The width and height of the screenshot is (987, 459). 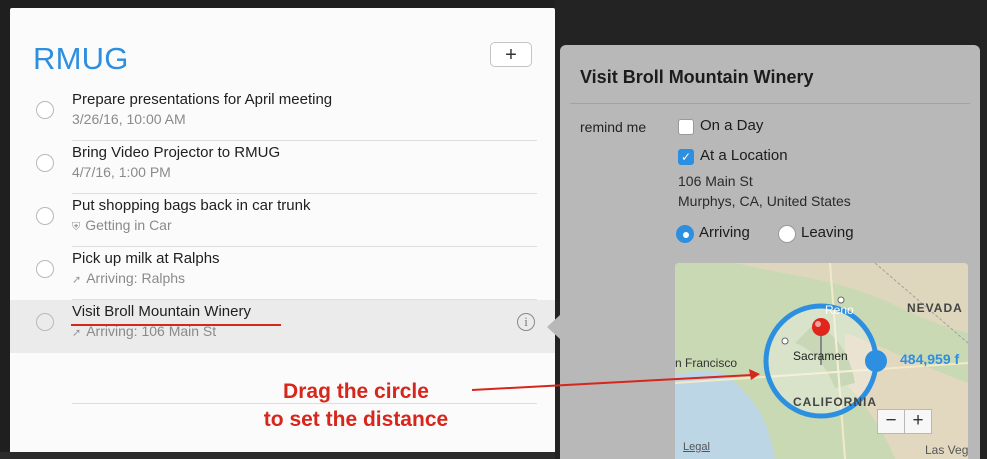 I want to click on leaving-radio, so click(x=787, y=234).